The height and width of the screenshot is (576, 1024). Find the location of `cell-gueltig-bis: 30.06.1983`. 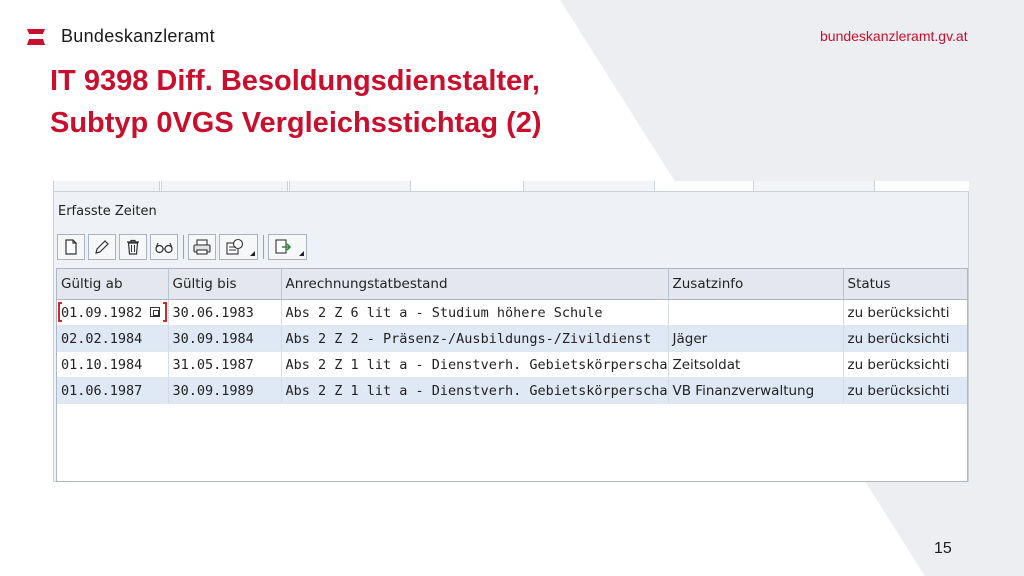

cell-gueltig-bis: 30.06.1983 is located at coordinates (225, 312).